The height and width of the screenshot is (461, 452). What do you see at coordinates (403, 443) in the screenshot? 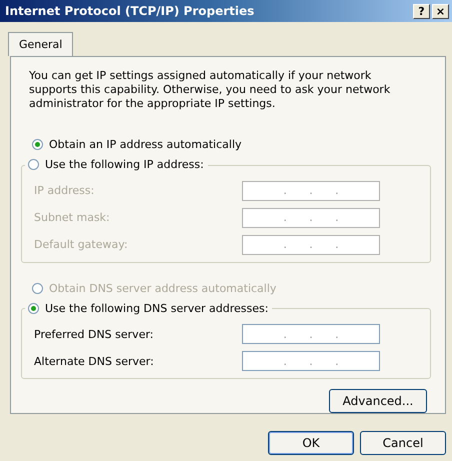
I see `cancel-button: Cancel` at bounding box center [403, 443].